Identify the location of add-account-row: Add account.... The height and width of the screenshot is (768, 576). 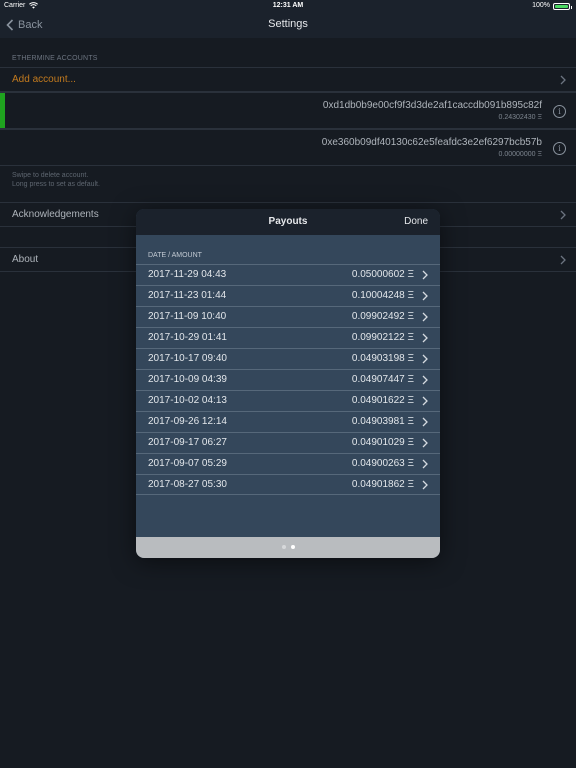
(288, 79).